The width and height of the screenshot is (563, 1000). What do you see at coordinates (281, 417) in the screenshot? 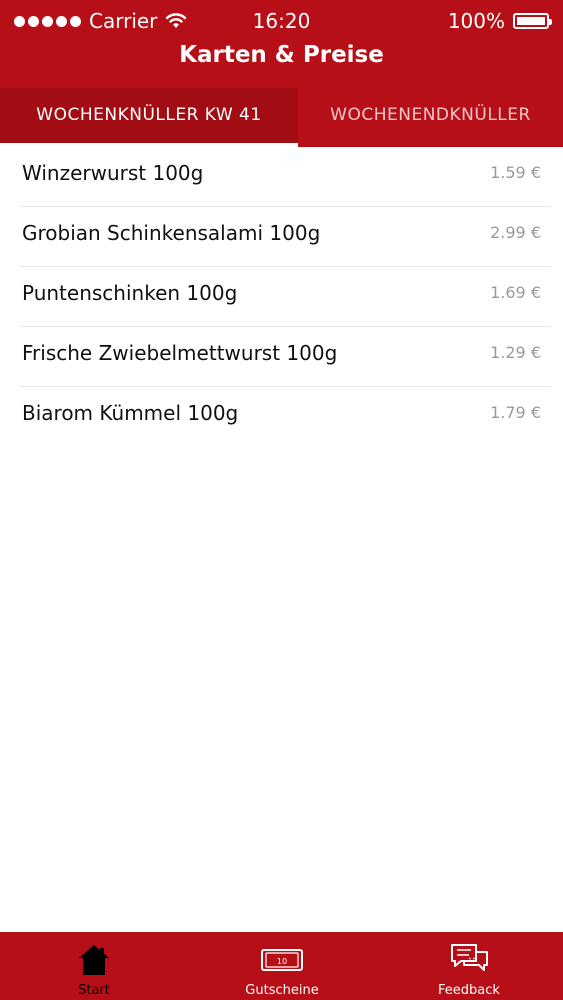
I see `list-item: Biarom Kümmel 100g 1.79 €` at bounding box center [281, 417].